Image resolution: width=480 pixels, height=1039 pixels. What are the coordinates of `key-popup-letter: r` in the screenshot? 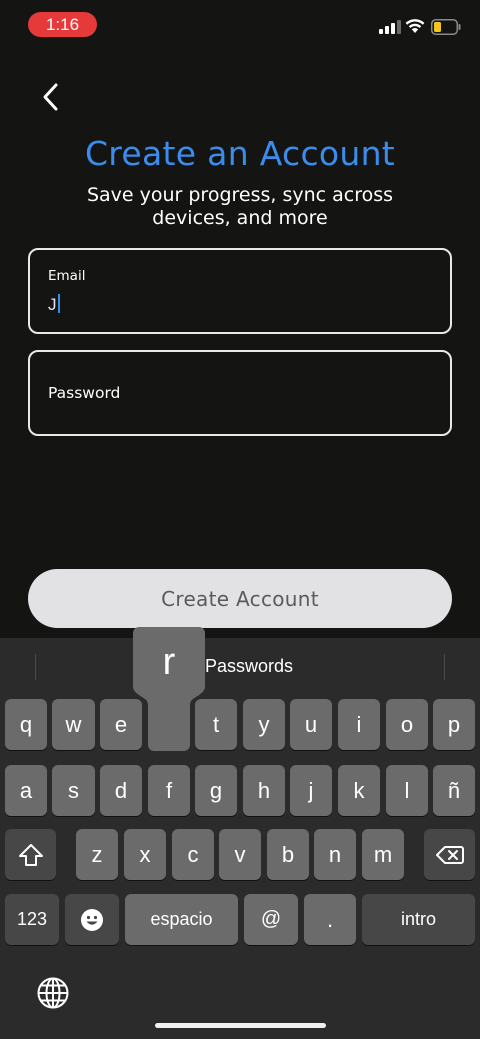 It's located at (169, 661).